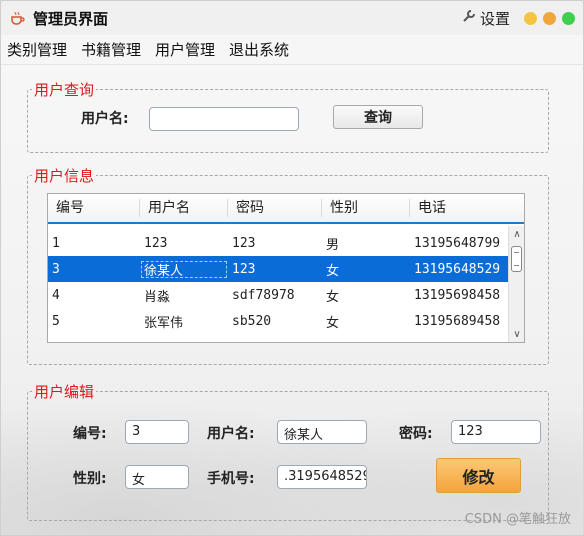  Describe the element at coordinates (286, 243) in the screenshot. I see `table-row: 1 123 123 男 13195648799` at that location.